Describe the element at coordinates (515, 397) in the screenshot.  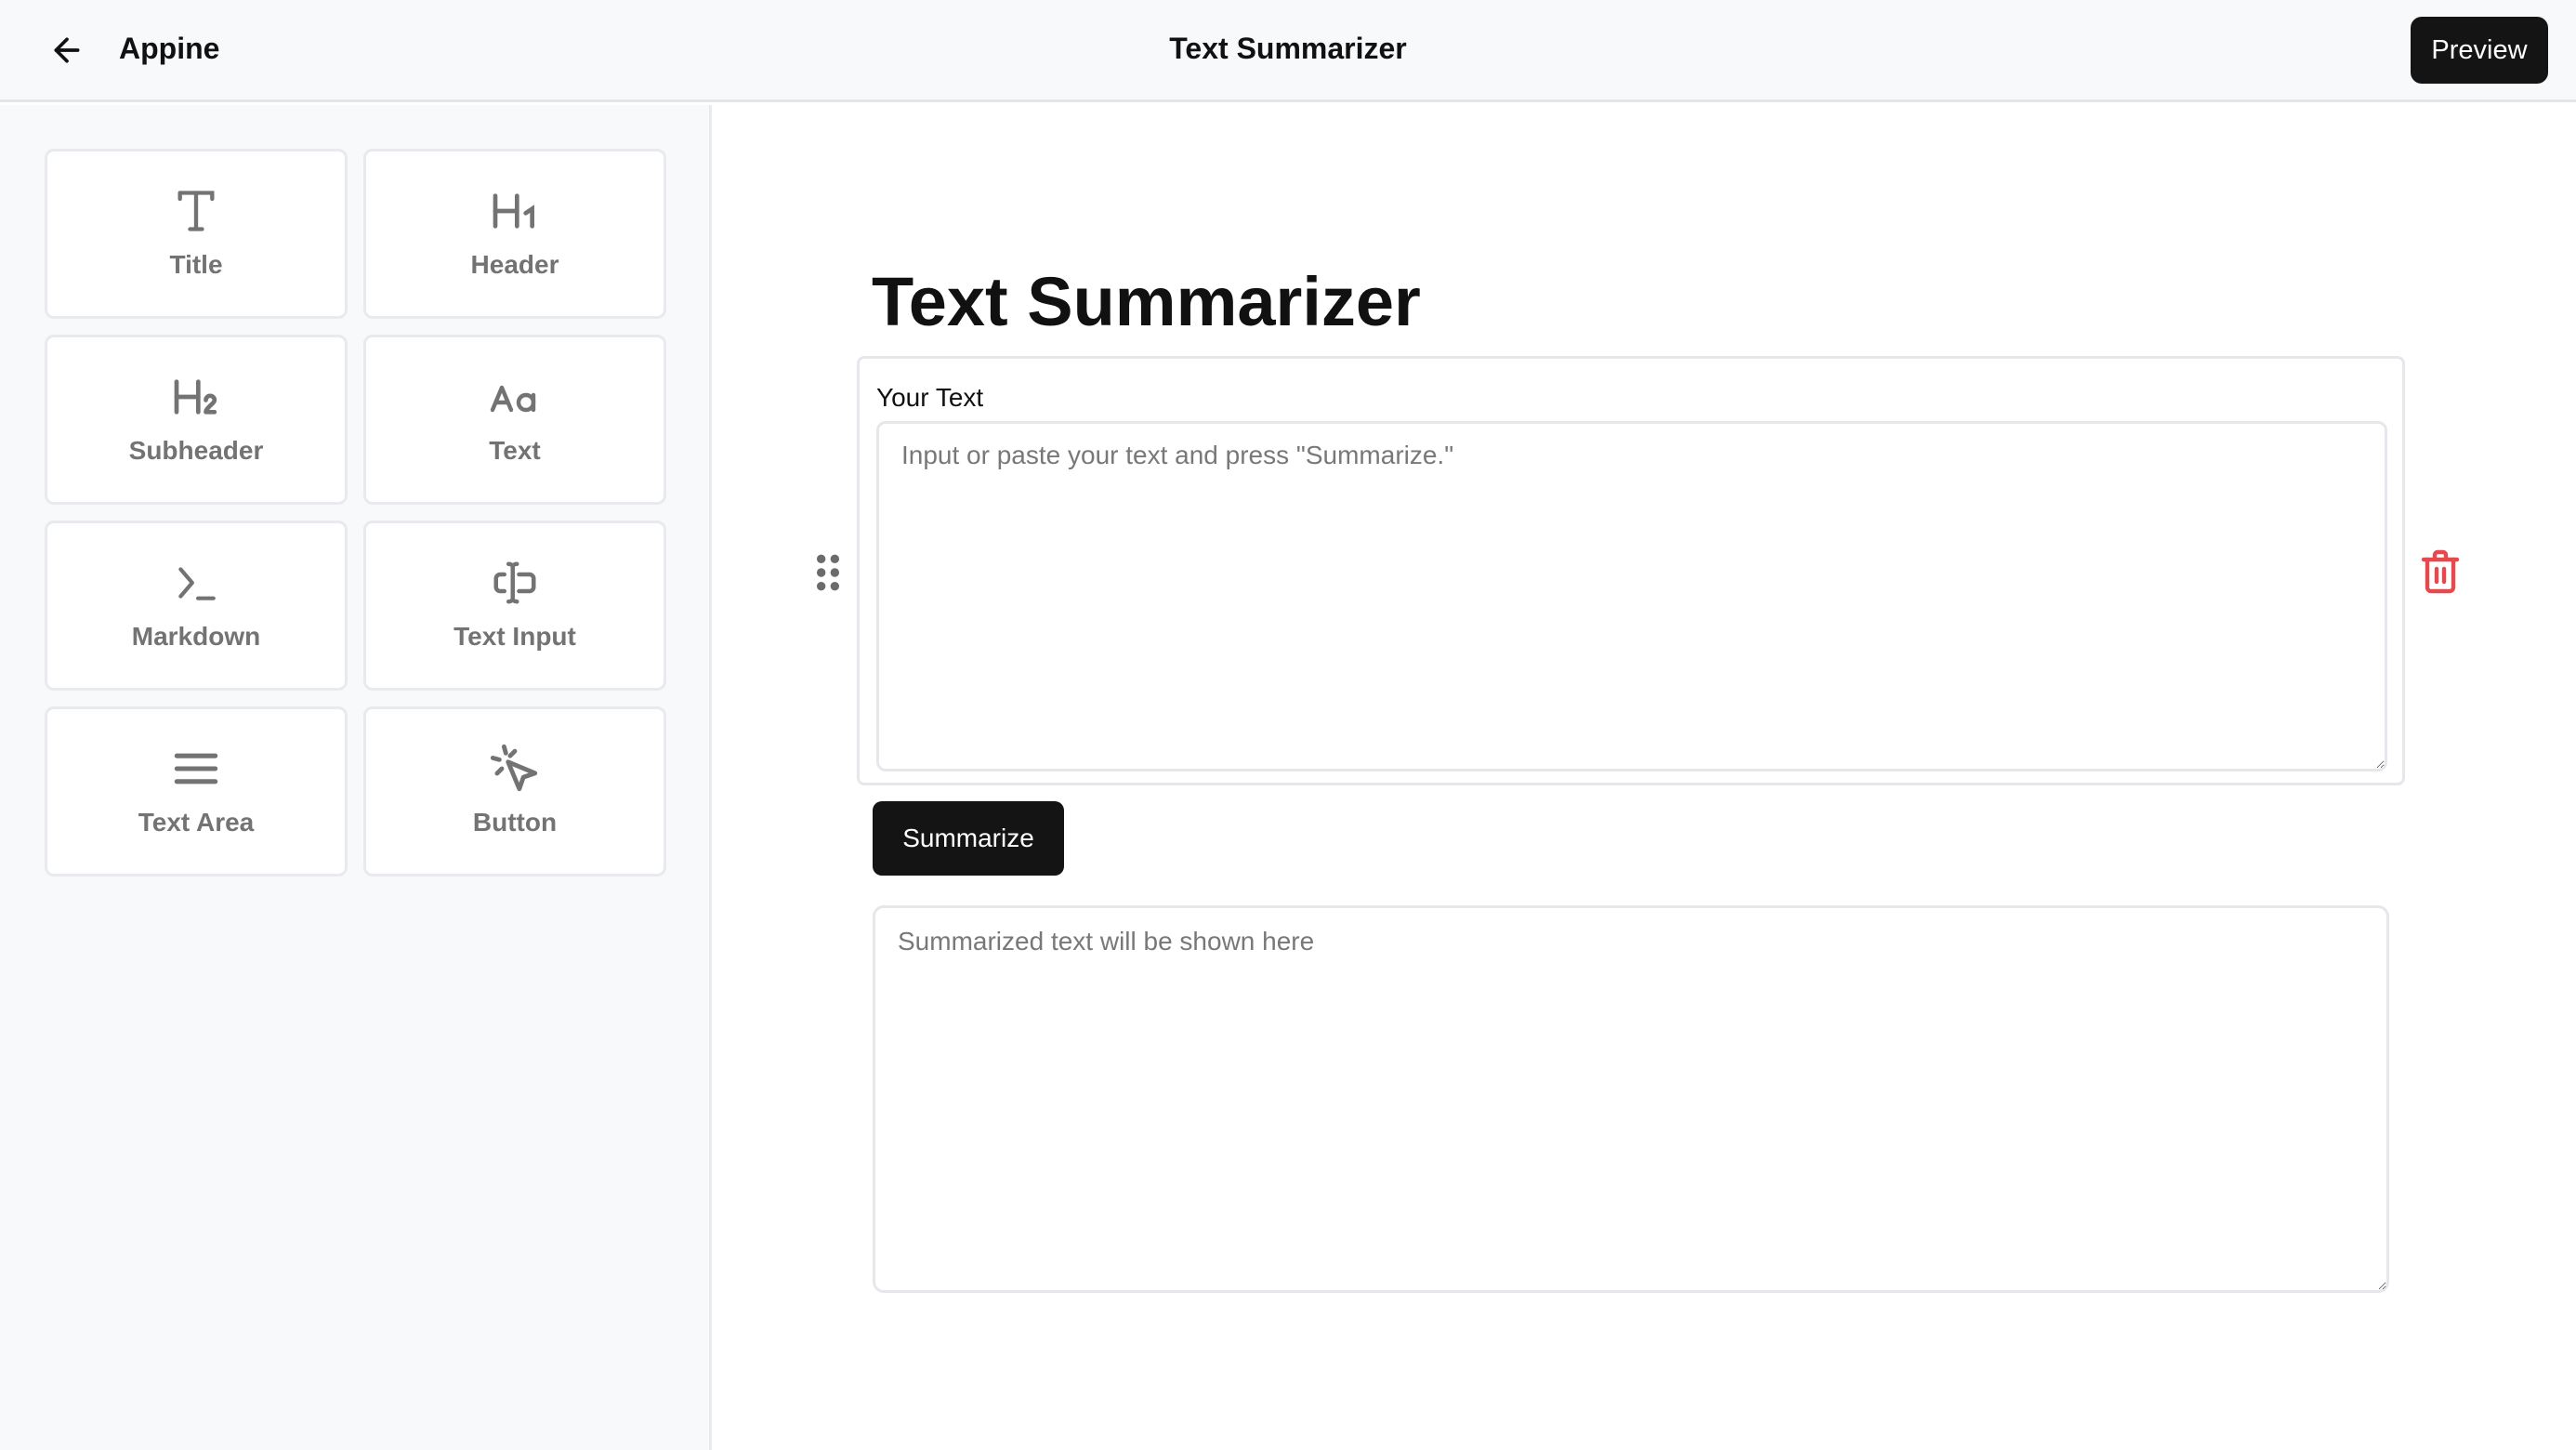
I see `text-Aa-icon` at that location.